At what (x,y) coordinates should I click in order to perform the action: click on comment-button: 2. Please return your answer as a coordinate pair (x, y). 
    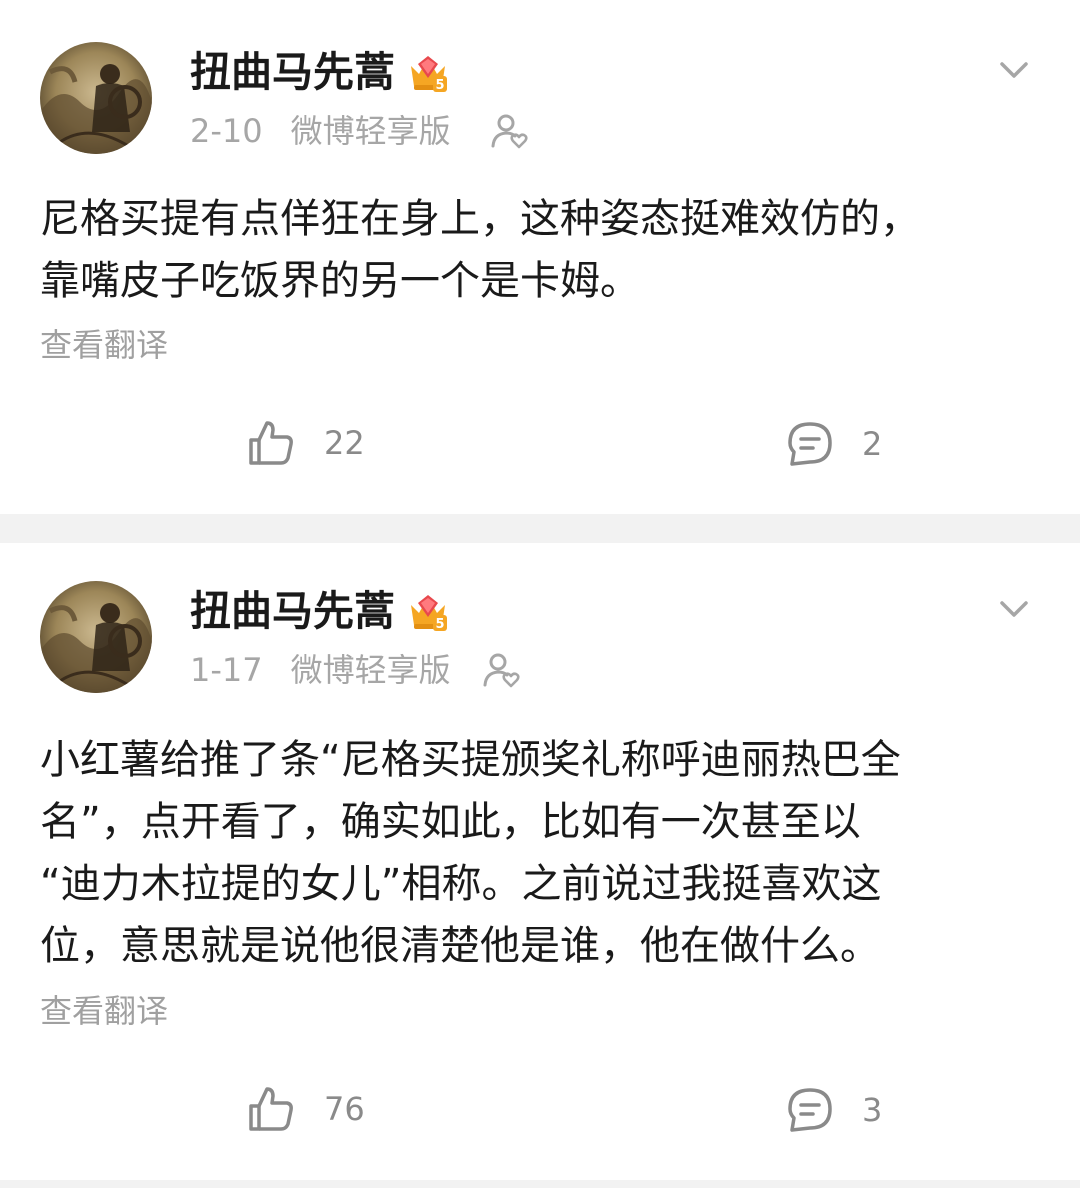
    Looking at the image, I should click on (834, 444).